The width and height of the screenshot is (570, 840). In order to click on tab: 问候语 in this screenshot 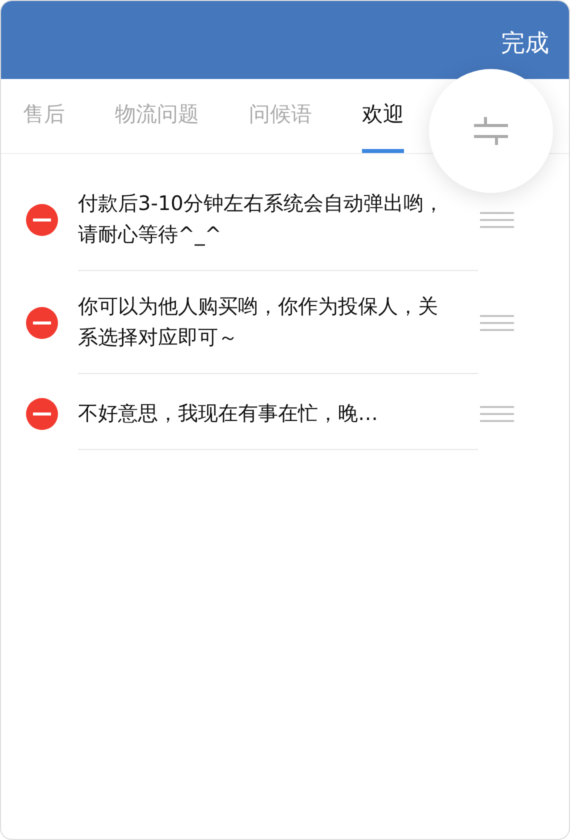, I will do `click(280, 116)`.